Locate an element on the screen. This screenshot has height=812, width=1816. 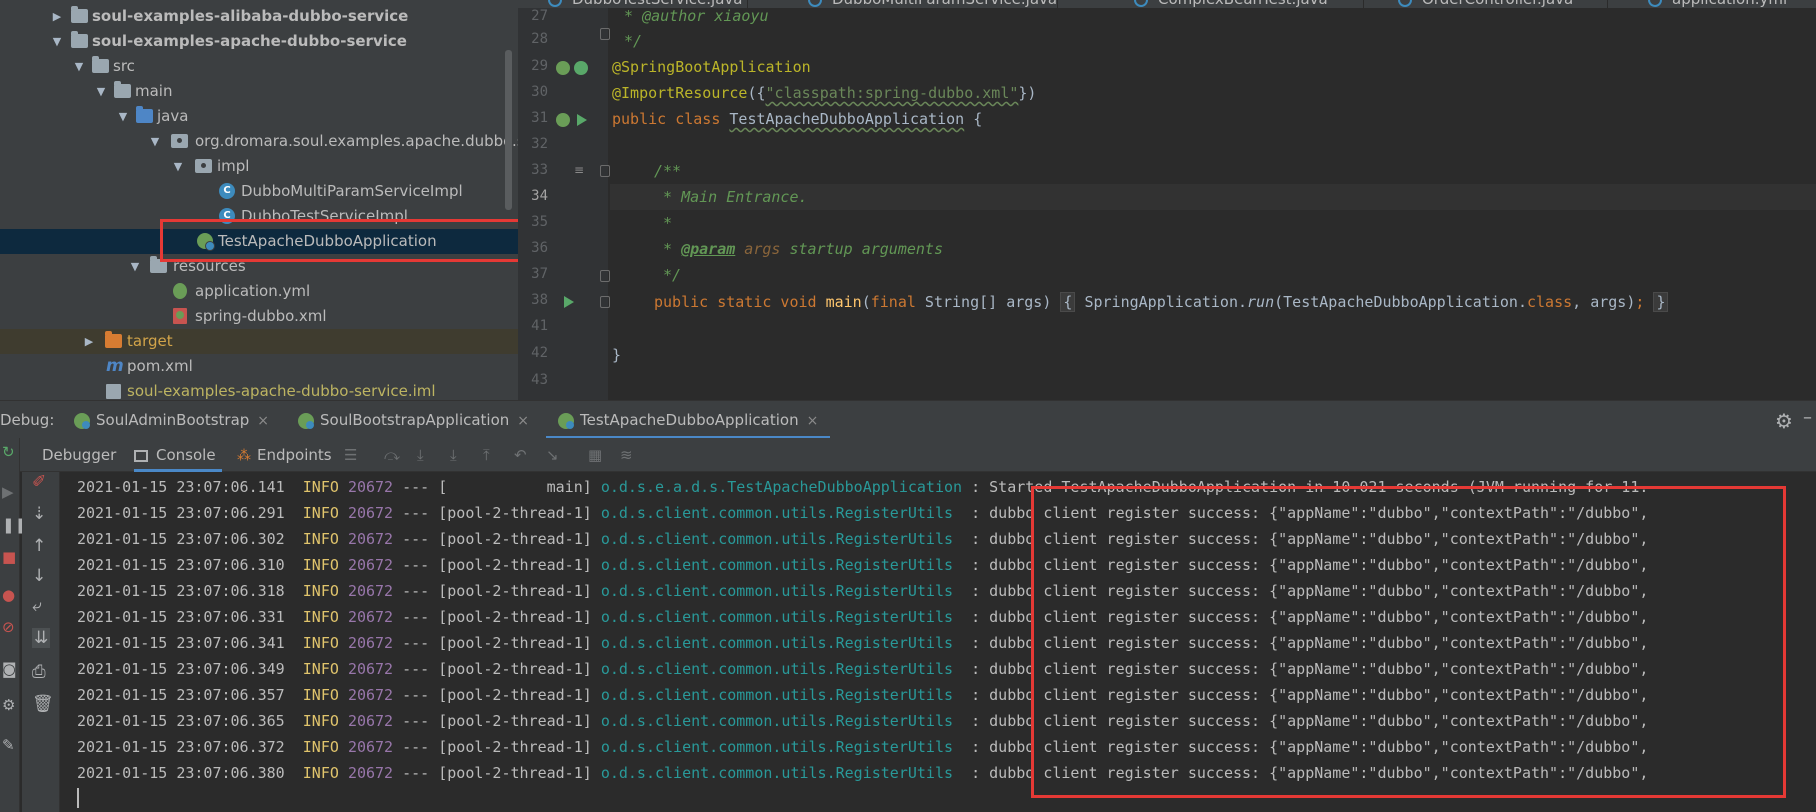
tree-item-target: ▶ target is located at coordinates (259, 341).